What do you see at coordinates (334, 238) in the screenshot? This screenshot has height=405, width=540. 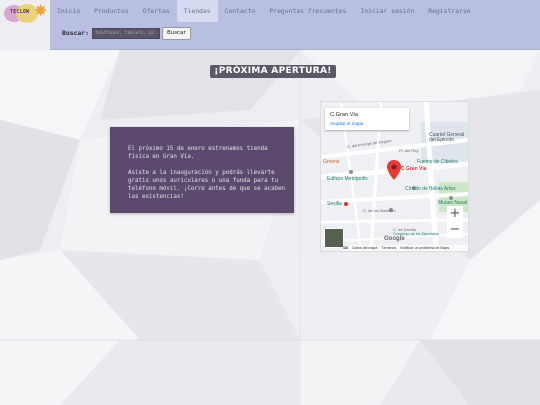 I see `satellite-toggle` at bounding box center [334, 238].